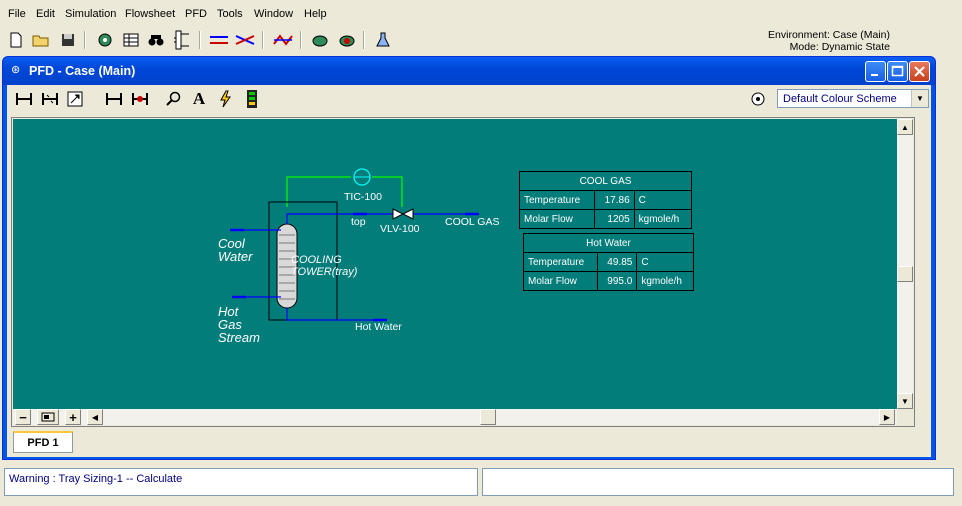  I want to click on column-label-line: COOLING, so click(316, 260).